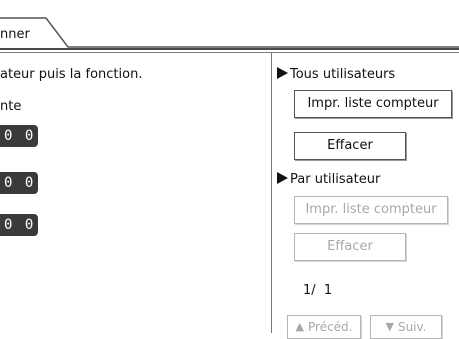  I want to click on print-counter-list-user-button: Impr. liste compteur, so click(371, 210).